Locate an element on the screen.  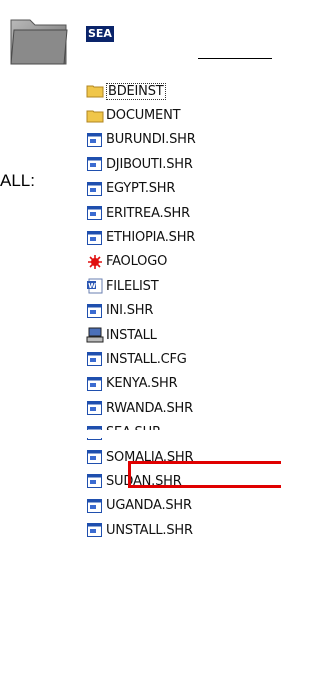
list-item: INSTALL.CFG is located at coordinates (141, 359).